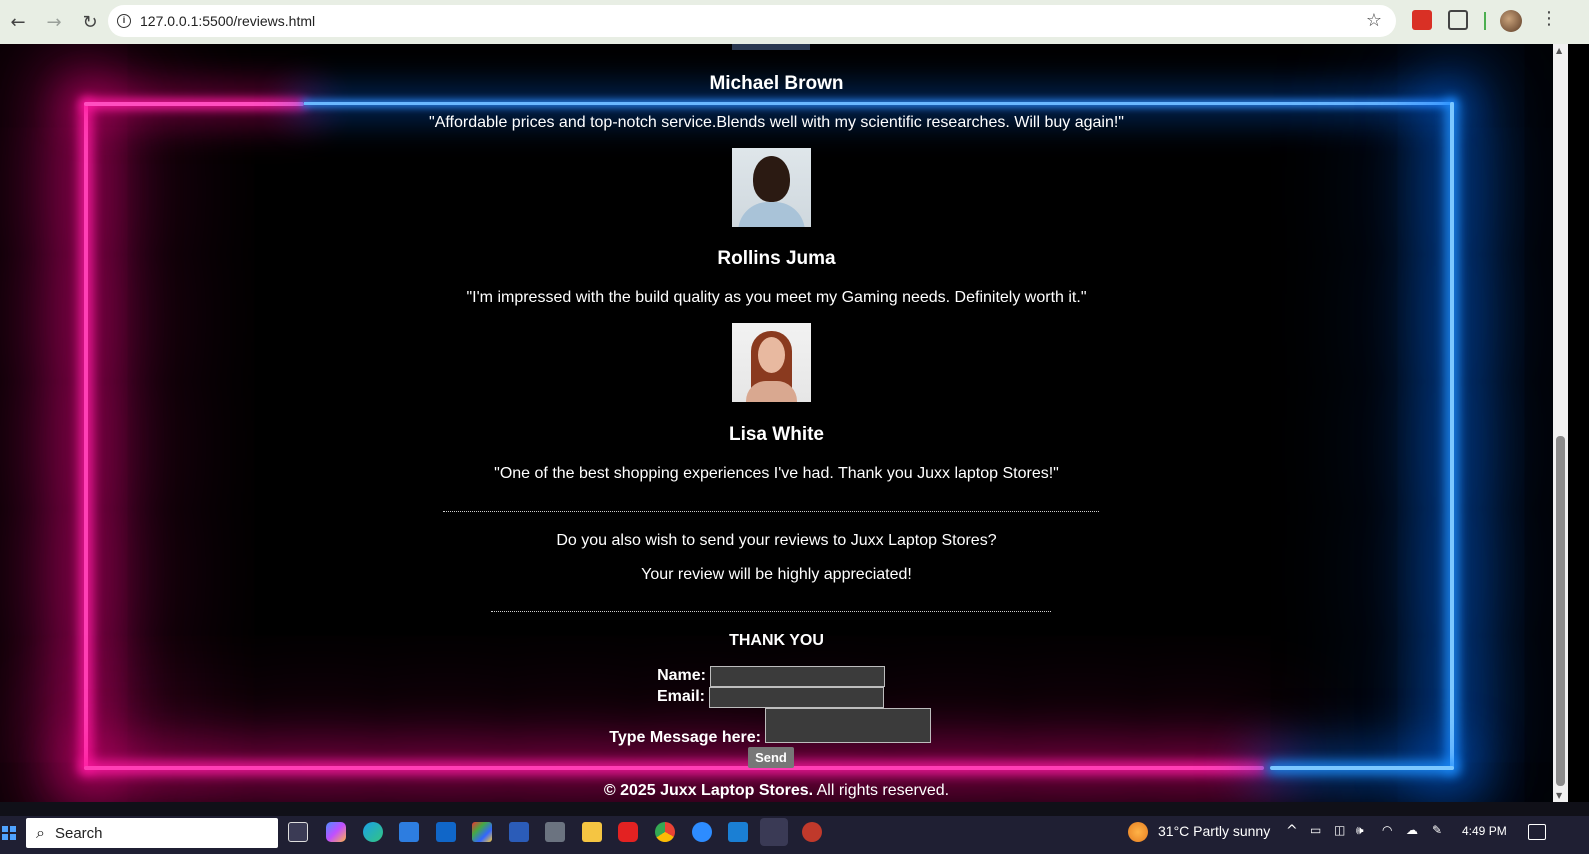  I want to click on edge-icon, so click(373, 832).